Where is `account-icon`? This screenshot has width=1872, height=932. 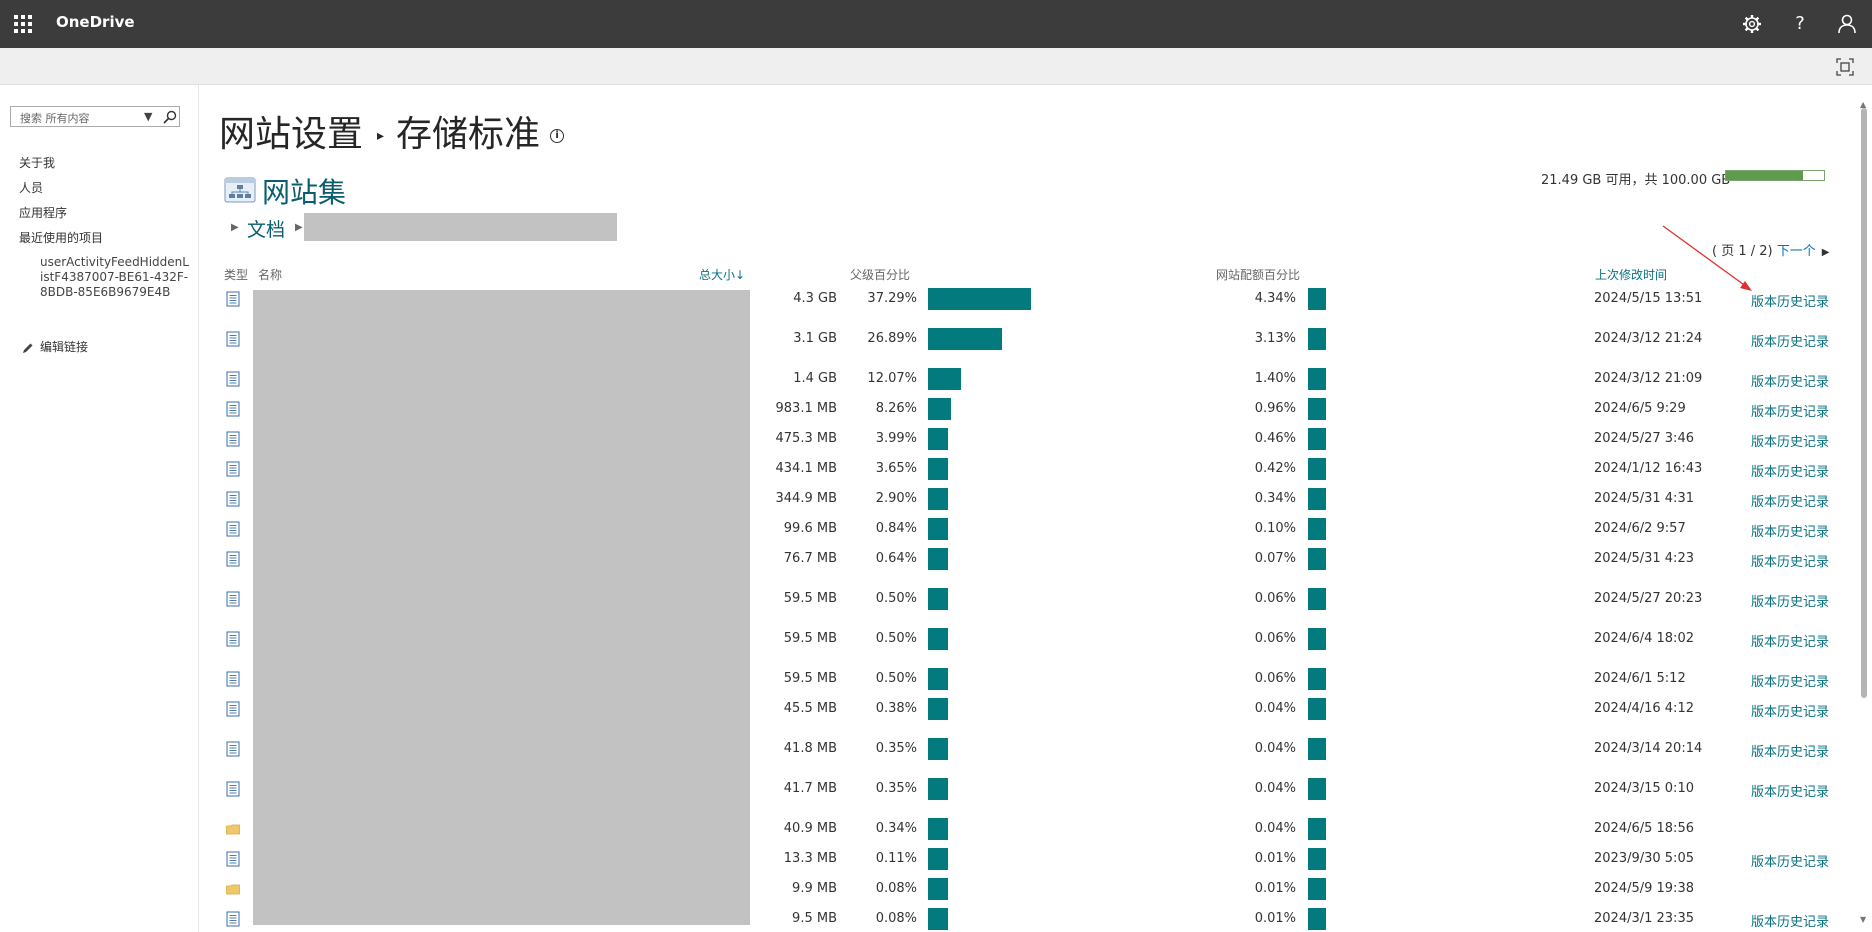
account-icon is located at coordinates (1847, 24).